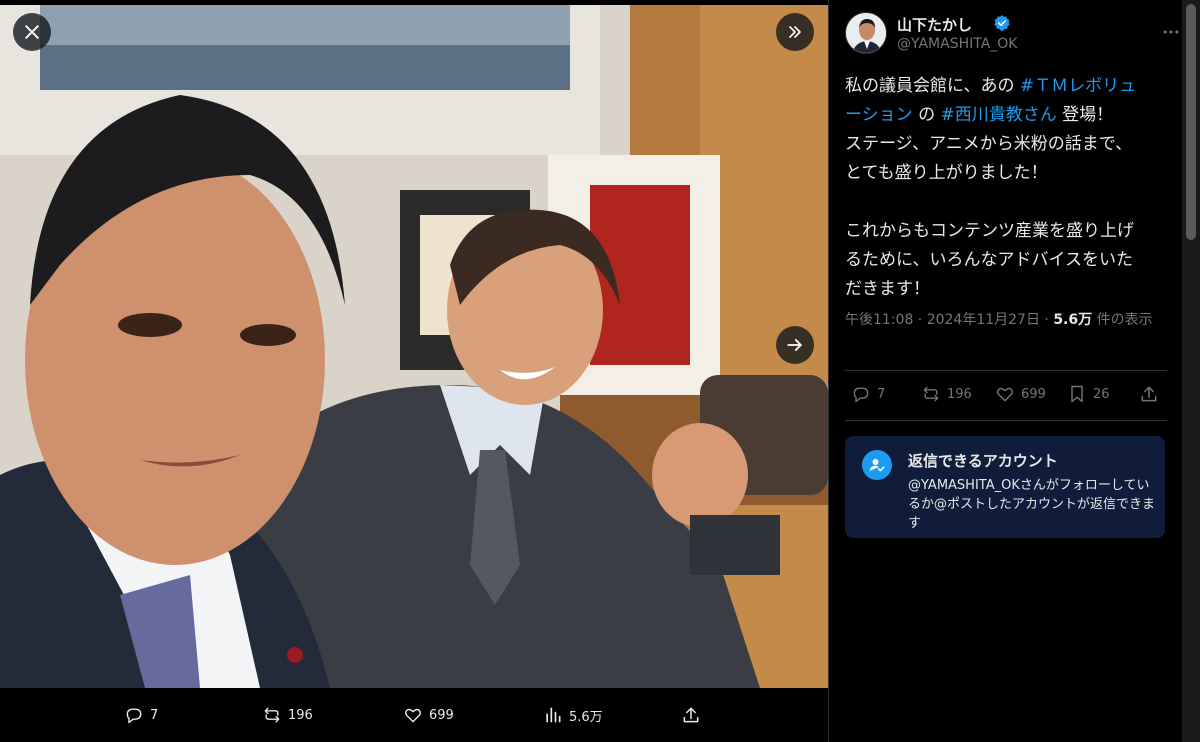 This screenshot has width=1200, height=742. What do you see at coordinates (959, 394) in the screenshot?
I see `repost-count: 196` at bounding box center [959, 394].